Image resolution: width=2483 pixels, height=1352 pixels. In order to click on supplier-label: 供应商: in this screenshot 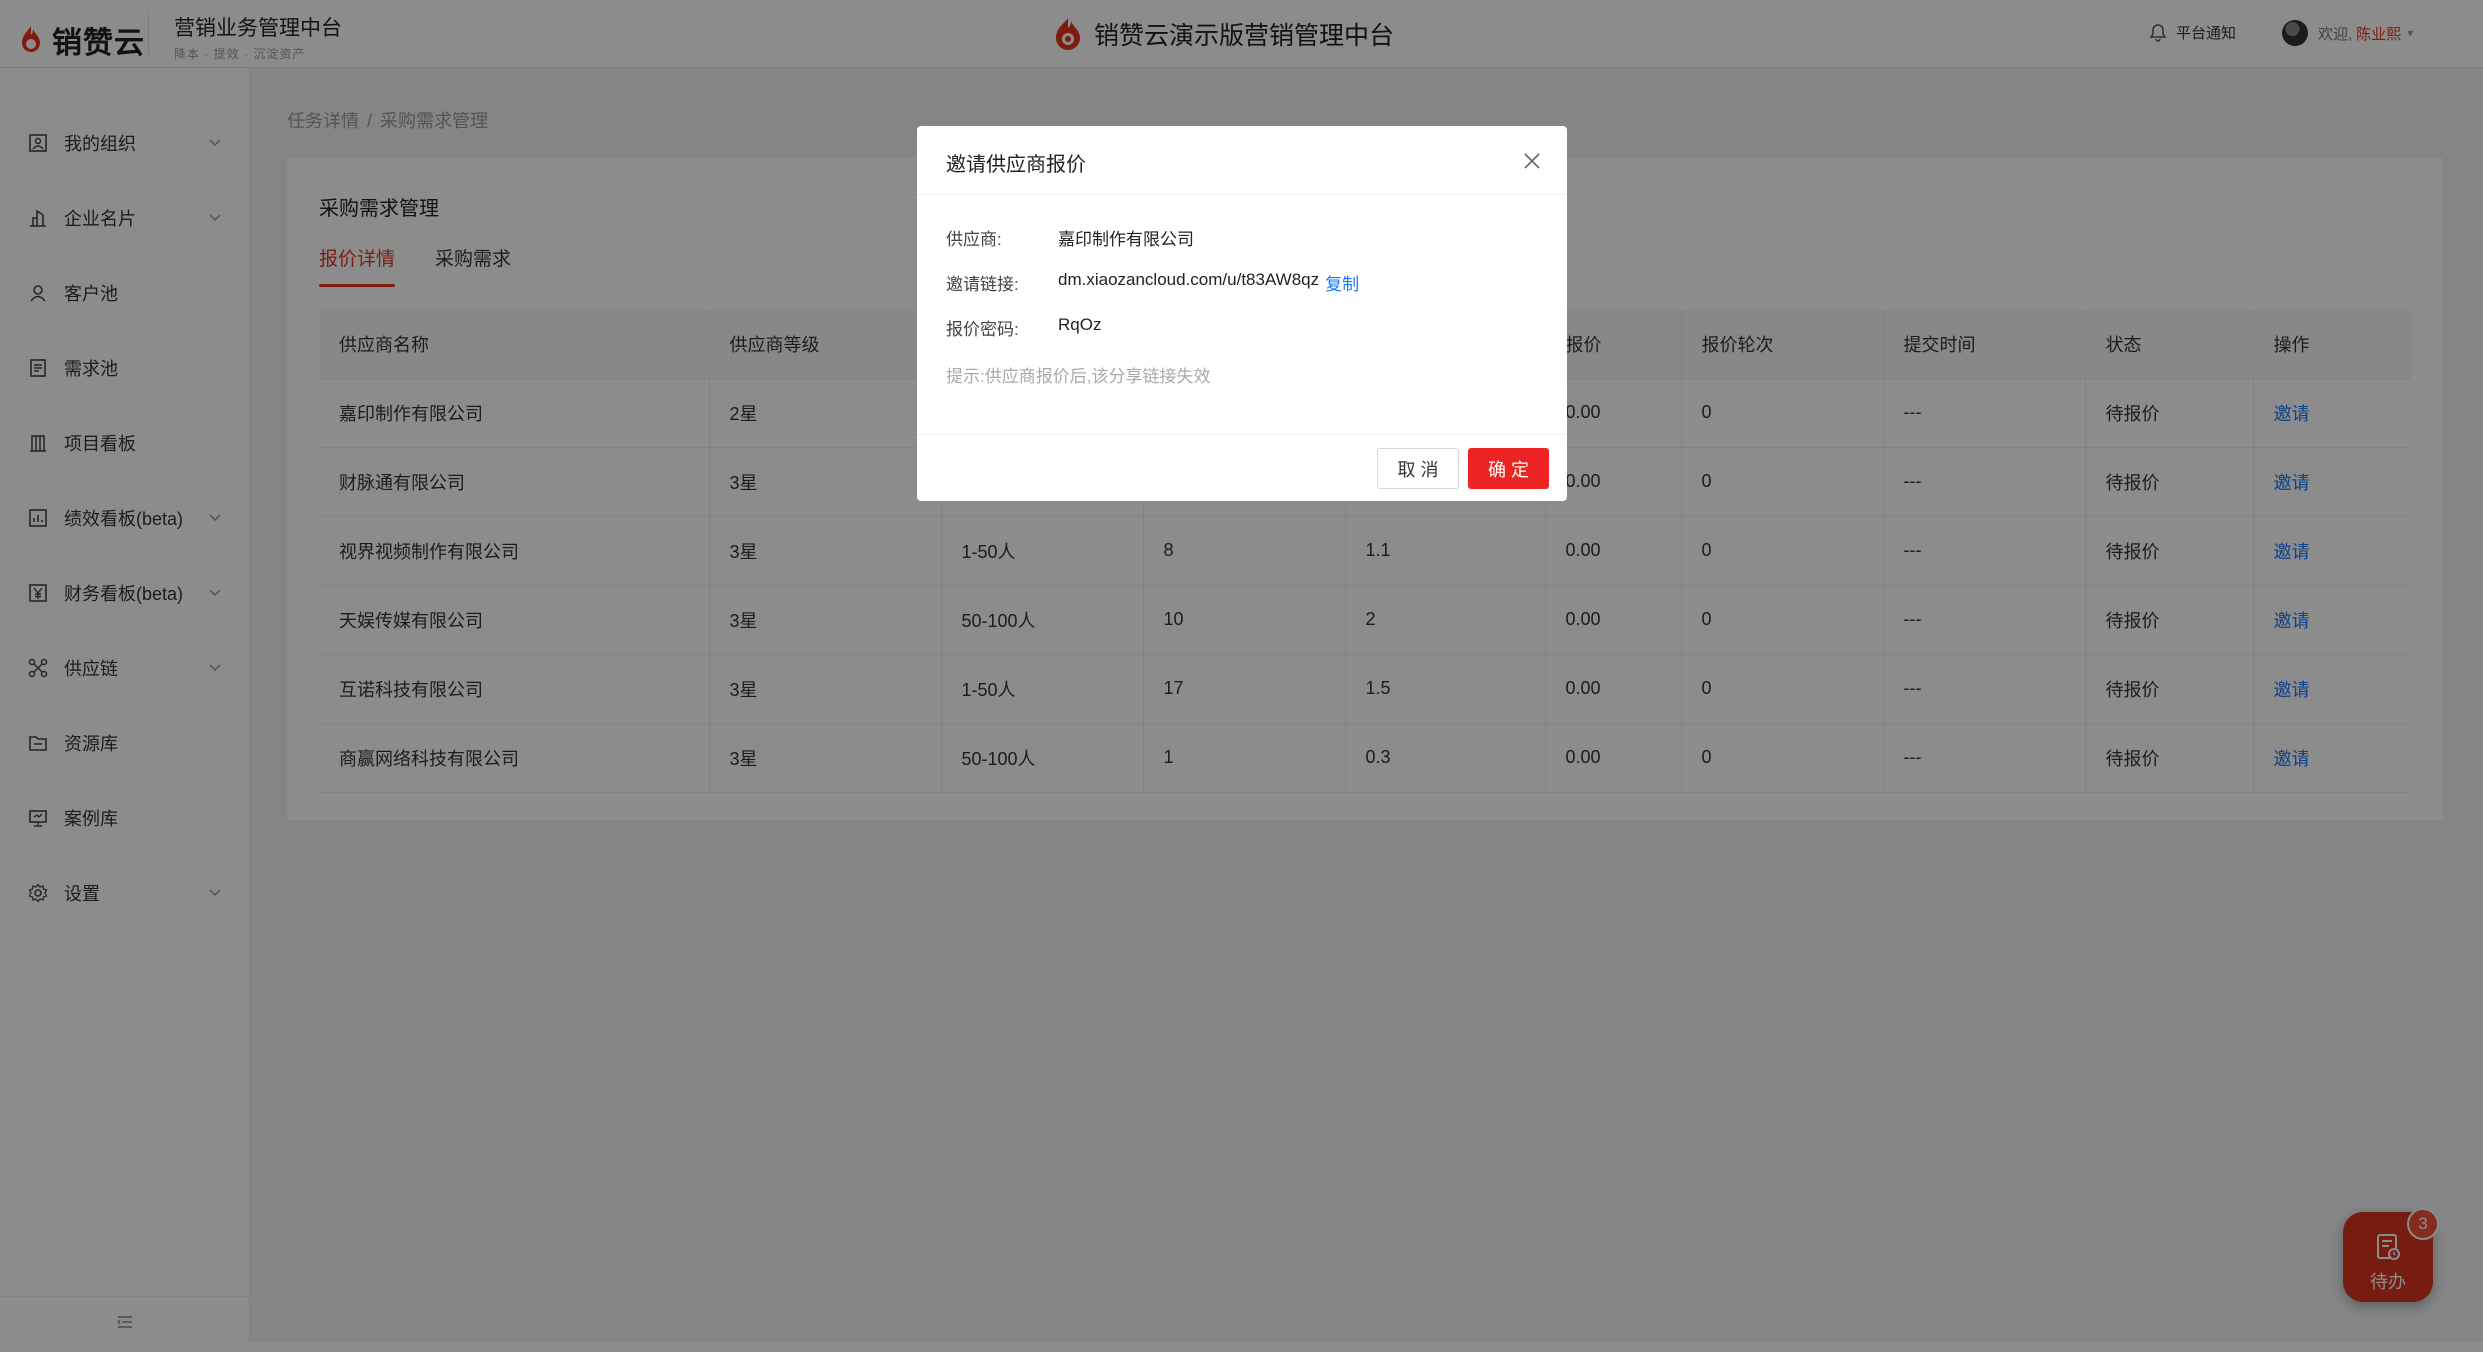, I will do `click(974, 239)`.